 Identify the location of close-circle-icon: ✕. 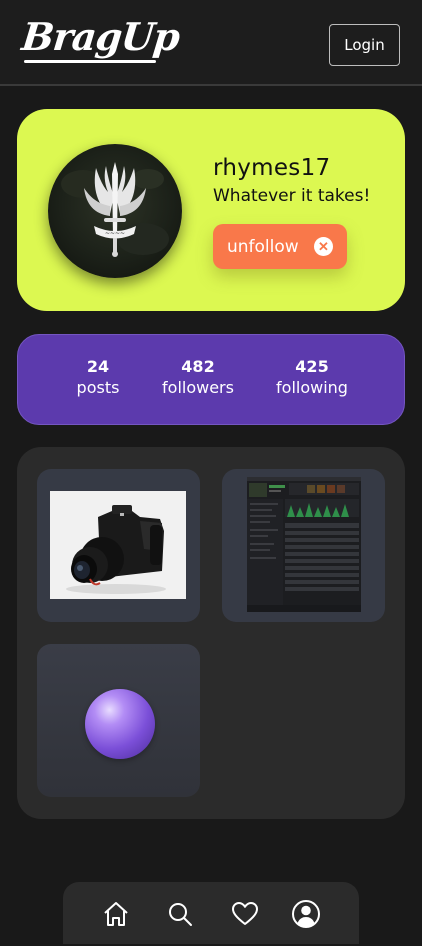
(323, 246).